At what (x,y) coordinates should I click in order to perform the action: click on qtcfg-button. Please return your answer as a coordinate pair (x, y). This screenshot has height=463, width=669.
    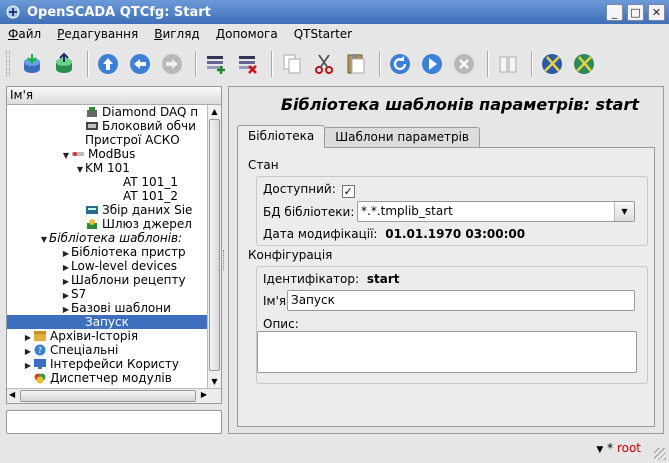
    Looking at the image, I should click on (552, 64).